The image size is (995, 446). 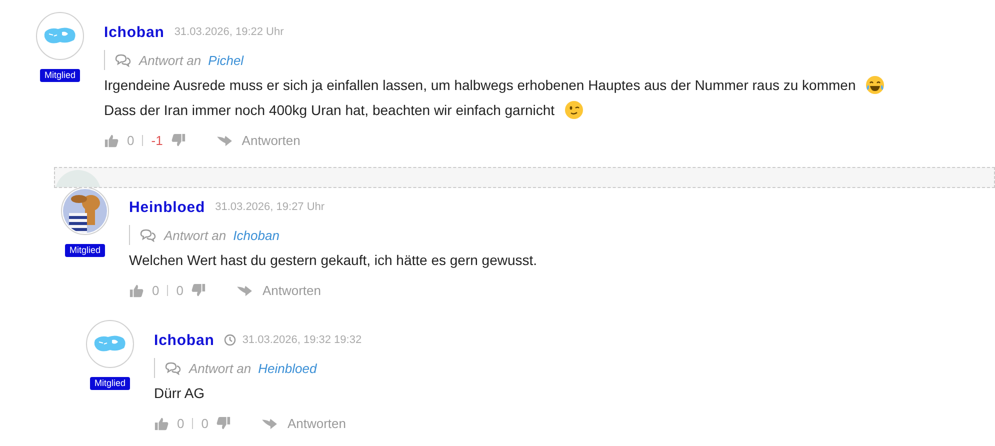 What do you see at coordinates (230, 340) in the screenshot?
I see `clock-icon` at bounding box center [230, 340].